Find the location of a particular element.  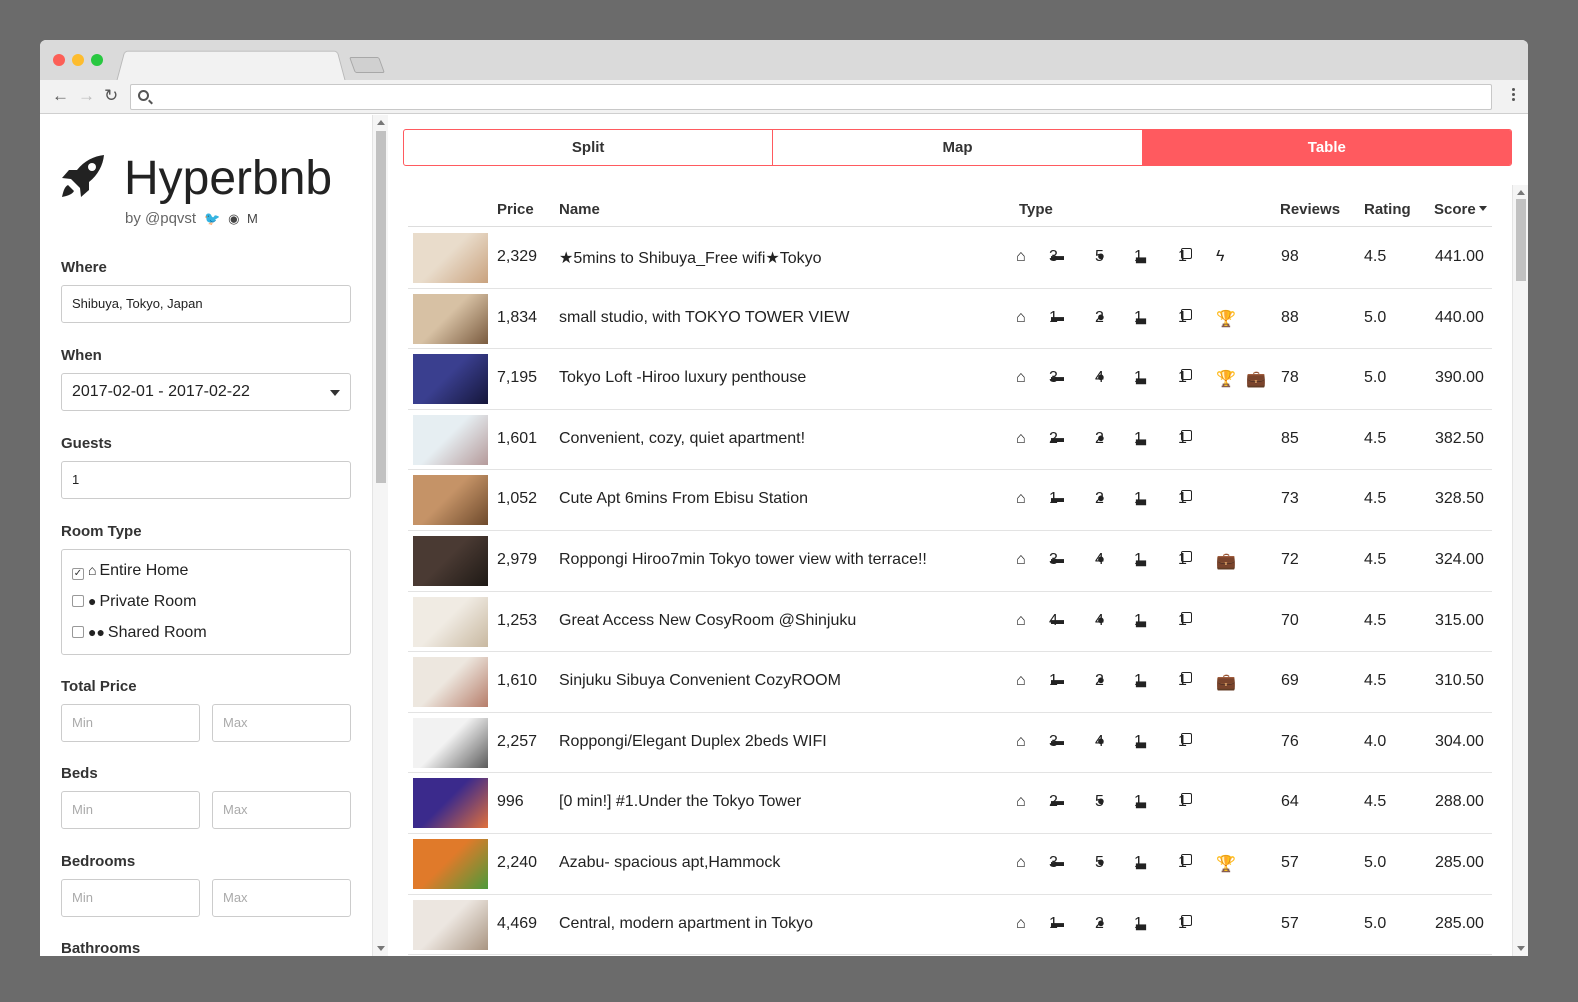

score-cell: 310.50 is located at coordinates (1459, 681).